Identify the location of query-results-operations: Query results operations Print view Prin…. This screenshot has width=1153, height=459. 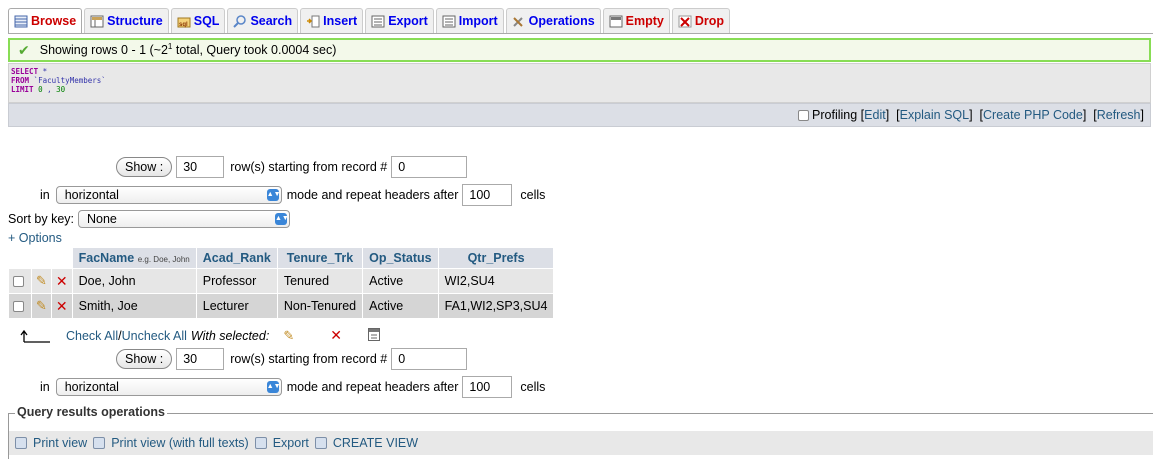
(580, 432).